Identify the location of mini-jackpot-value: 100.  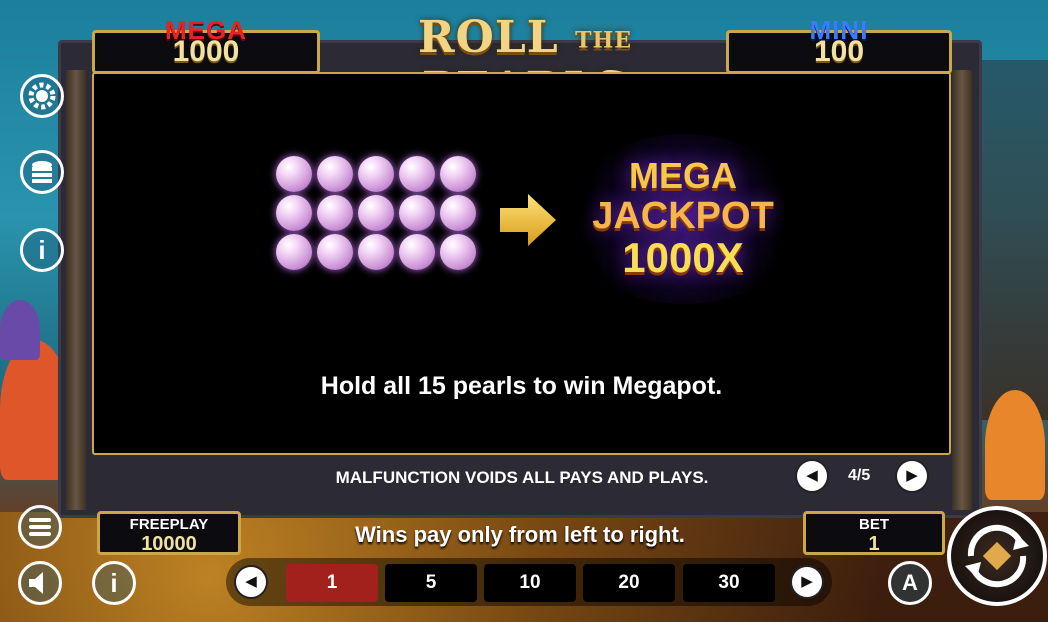
(839, 51).